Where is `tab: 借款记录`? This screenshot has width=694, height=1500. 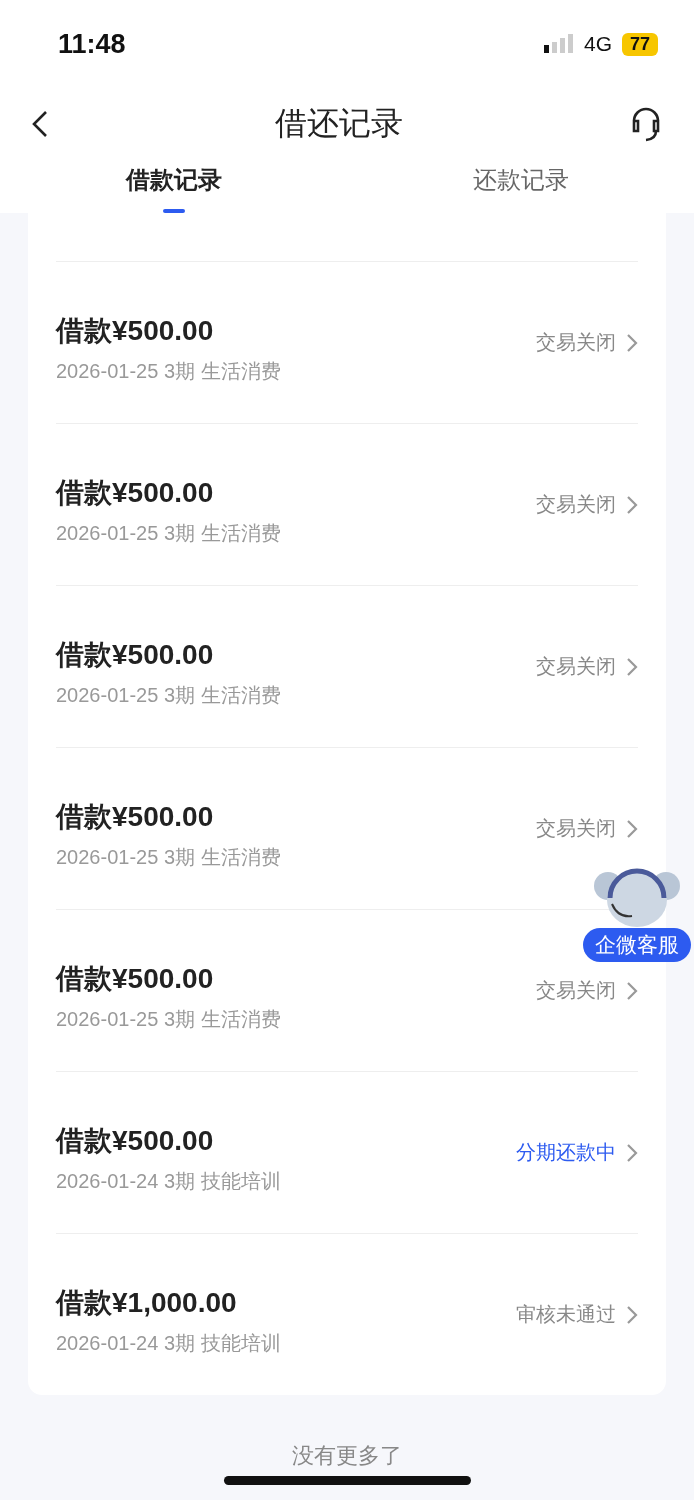 tab: 借款记录 is located at coordinates (173, 186).